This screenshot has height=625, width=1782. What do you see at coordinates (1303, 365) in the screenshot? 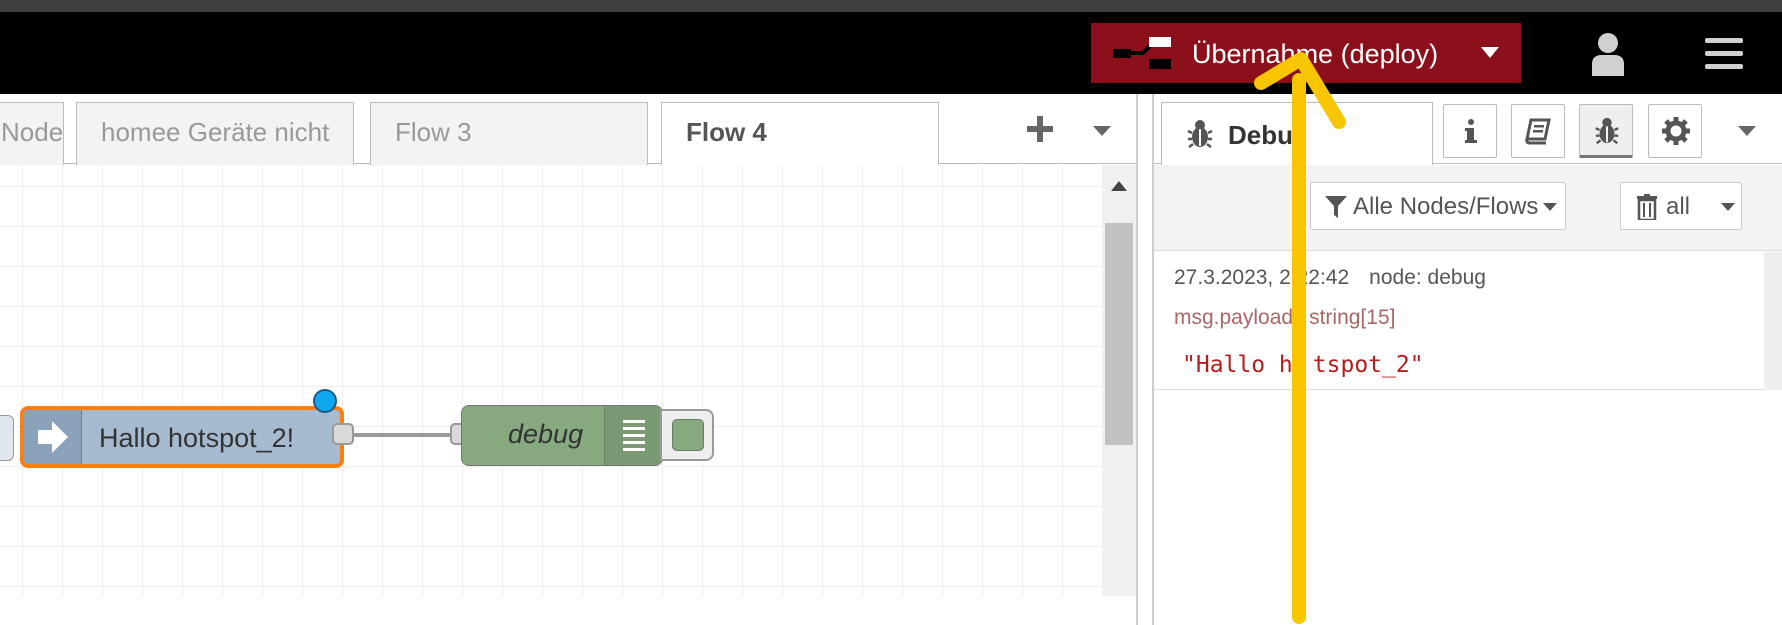
I see `debug-message-value: "Hallo h tspot_2"` at bounding box center [1303, 365].